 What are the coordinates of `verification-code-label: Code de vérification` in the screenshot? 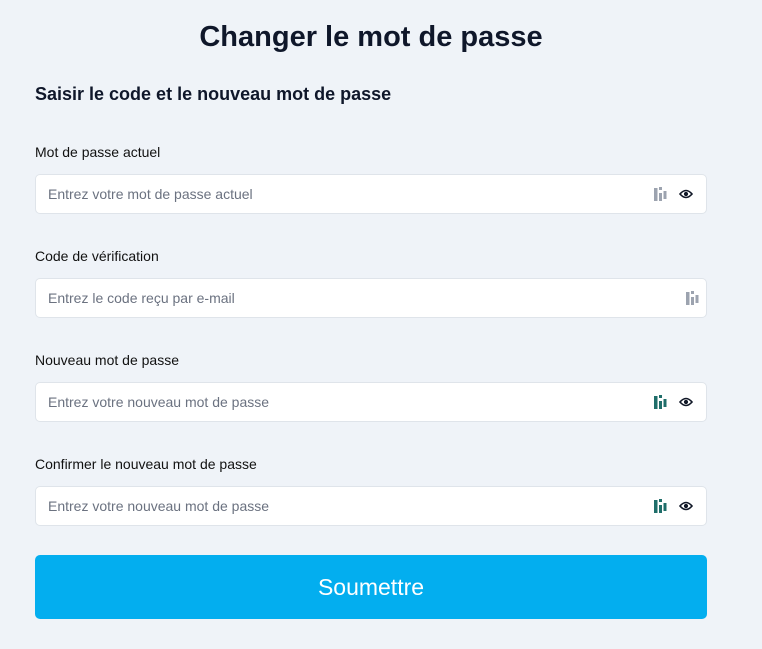 It's located at (97, 256).